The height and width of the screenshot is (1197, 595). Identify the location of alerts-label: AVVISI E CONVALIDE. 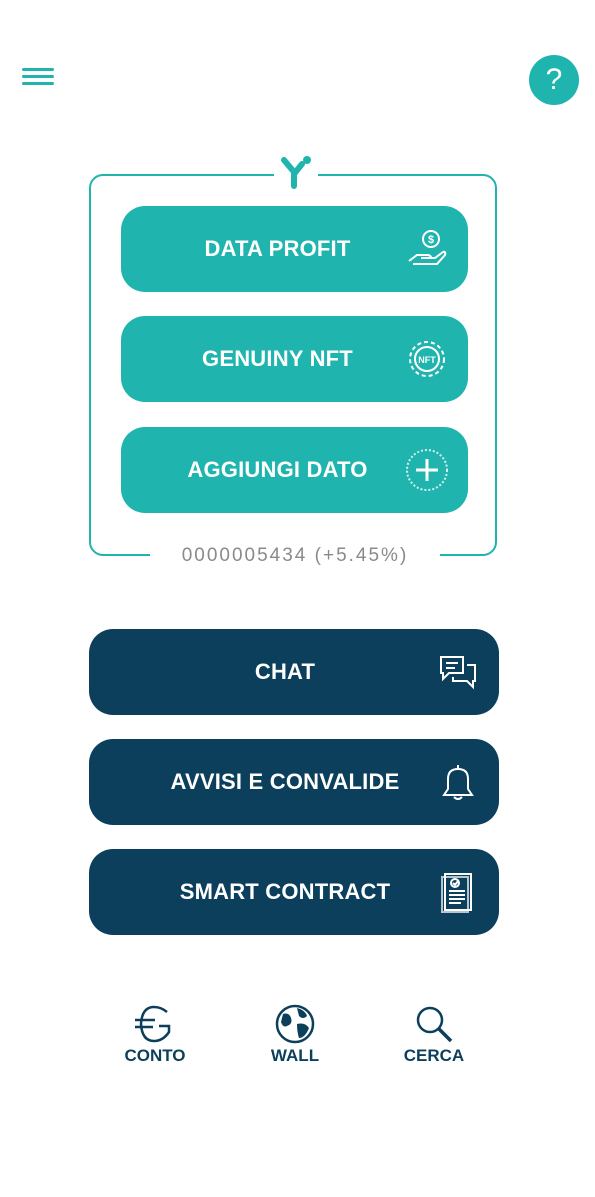
(285, 781).